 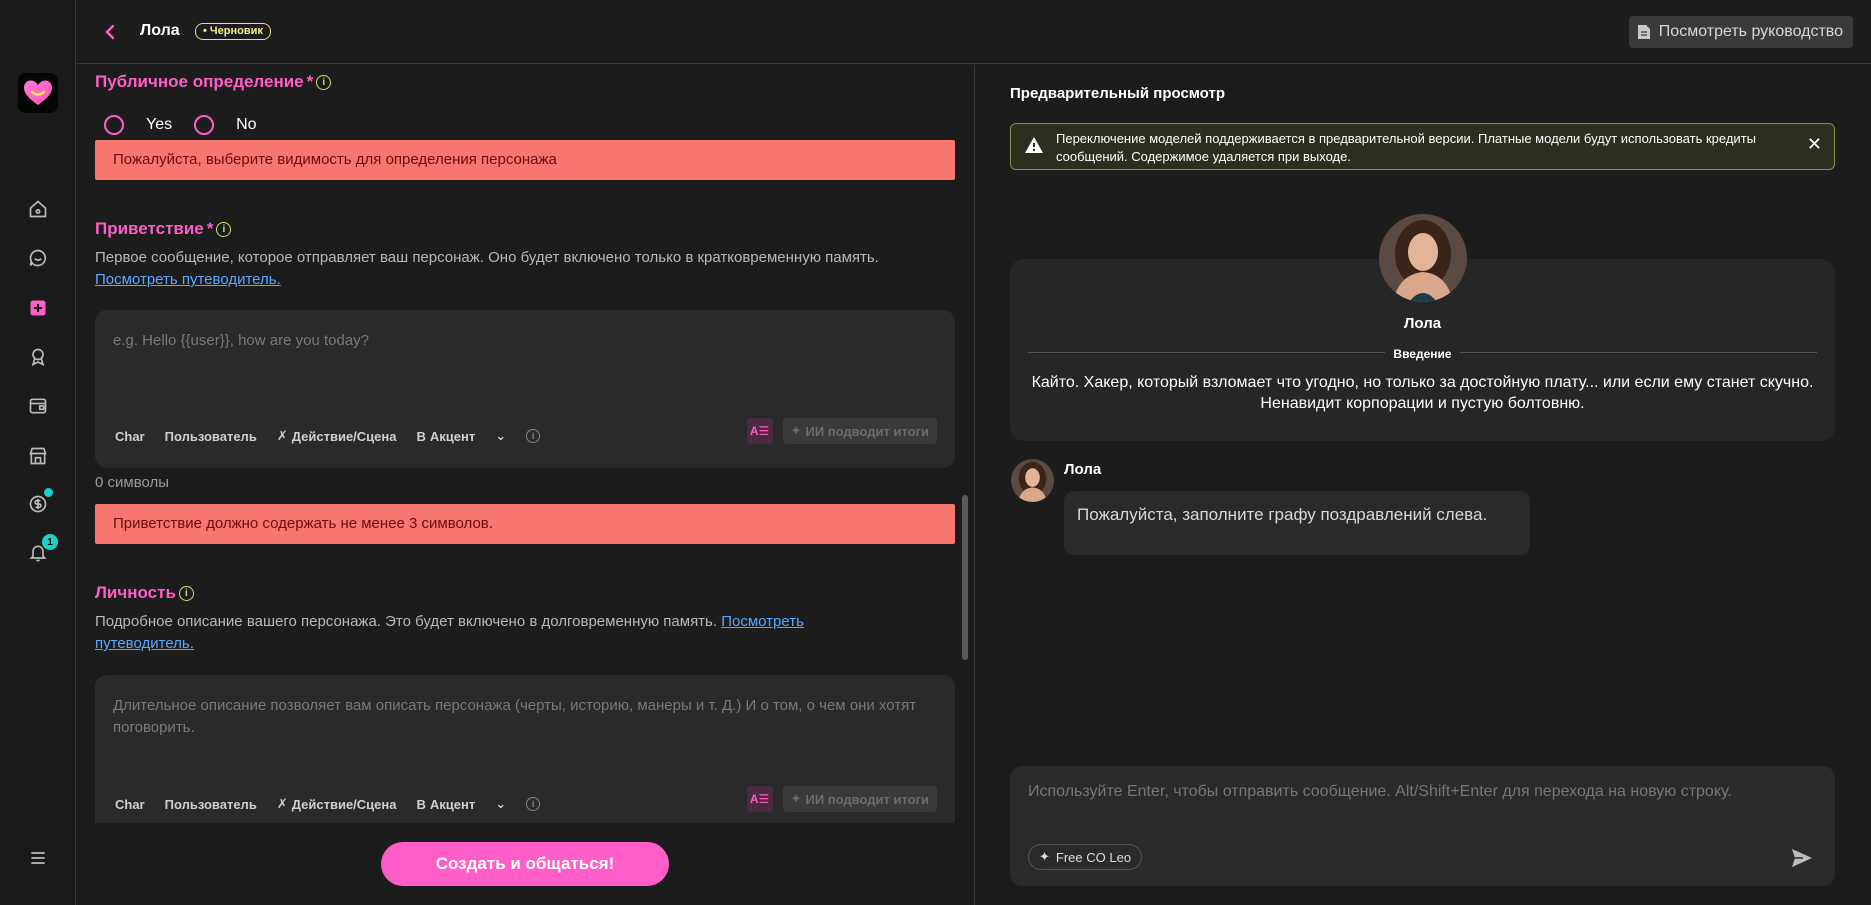 I want to click on greeting-title: Приветствие * i, so click(x=163, y=229).